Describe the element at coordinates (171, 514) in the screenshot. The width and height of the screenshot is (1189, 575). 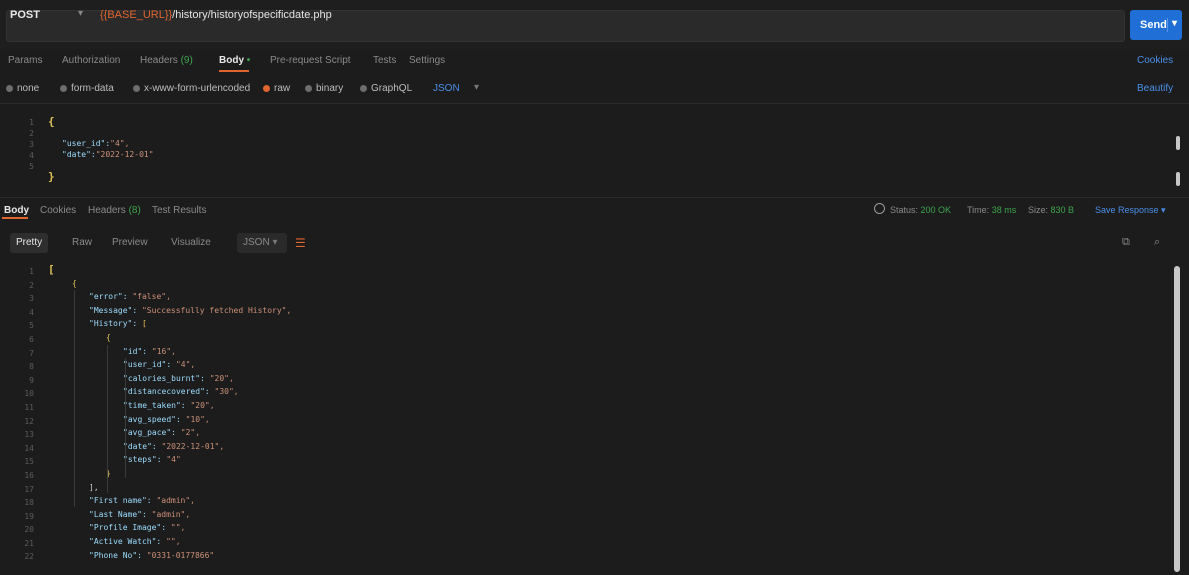
I see `json-value: "admin",` at that location.